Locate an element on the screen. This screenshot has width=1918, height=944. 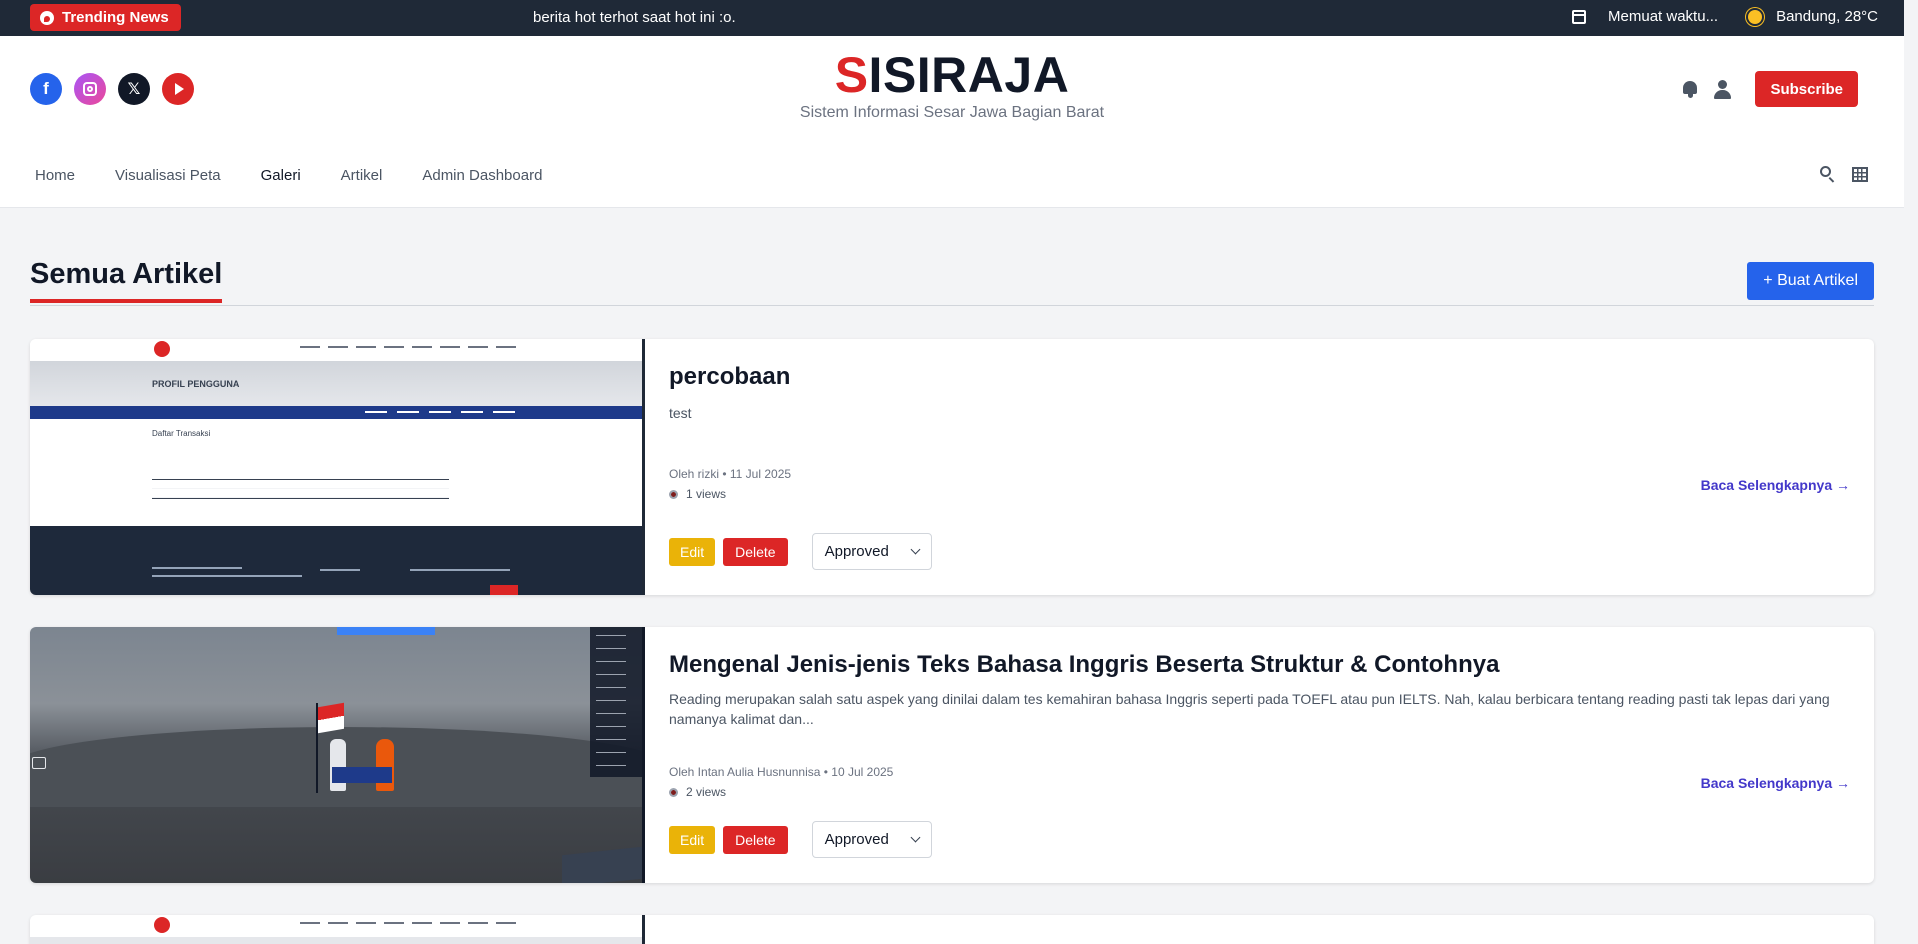
nav-galeri: Galeri is located at coordinates (281, 175).